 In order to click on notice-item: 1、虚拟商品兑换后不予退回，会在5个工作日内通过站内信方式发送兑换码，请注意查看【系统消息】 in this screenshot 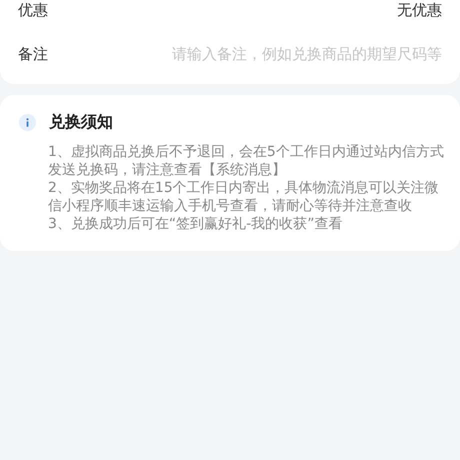, I will do `click(246, 161)`.